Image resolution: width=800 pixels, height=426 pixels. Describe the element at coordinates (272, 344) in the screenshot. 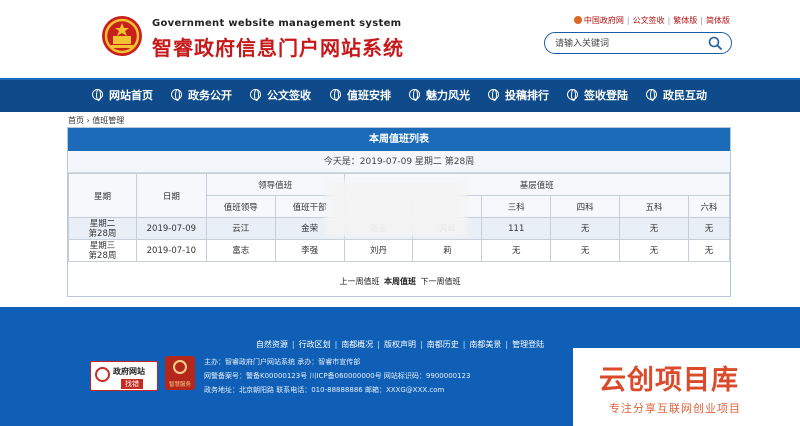

I see `footer-link: 自然资源` at that location.